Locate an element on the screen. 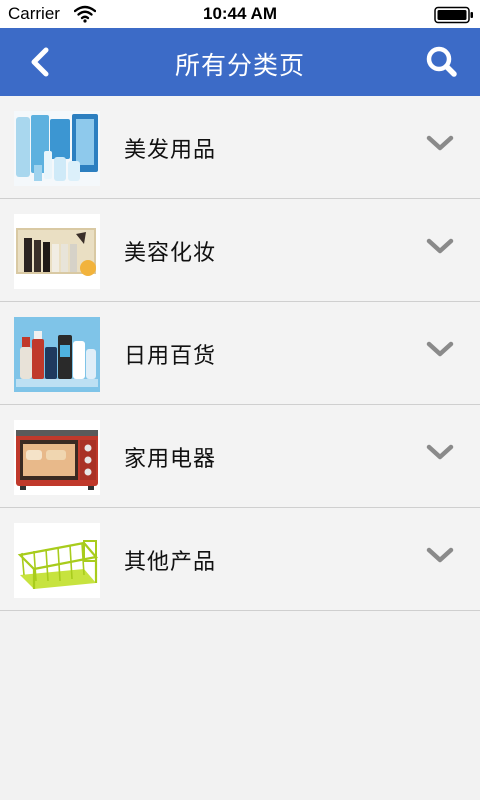 This screenshot has width=480, height=800. status-time: 10:44 AM is located at coordinates (239, 13).